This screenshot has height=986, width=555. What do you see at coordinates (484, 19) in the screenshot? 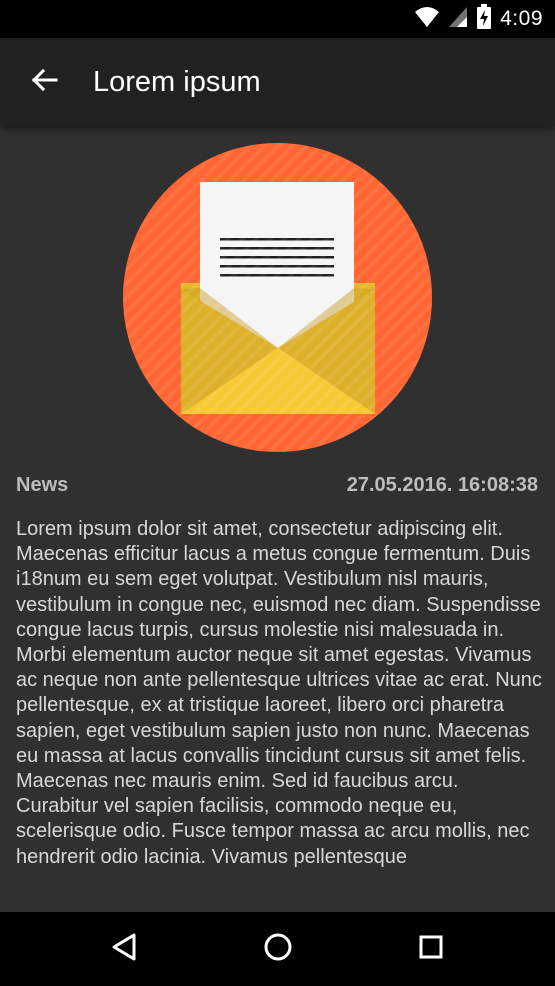
I see `battery-charging-icon` at bounding box center [484, 19].